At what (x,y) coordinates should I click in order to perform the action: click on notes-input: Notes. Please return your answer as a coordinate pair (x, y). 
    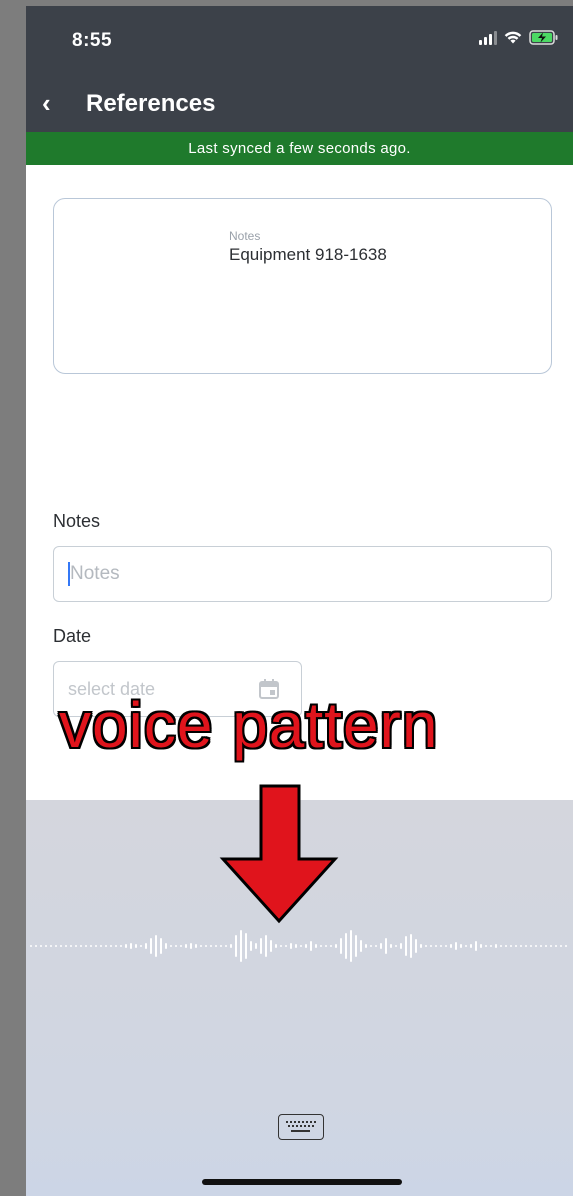
    Looking at the image, I should click on (302, 574).